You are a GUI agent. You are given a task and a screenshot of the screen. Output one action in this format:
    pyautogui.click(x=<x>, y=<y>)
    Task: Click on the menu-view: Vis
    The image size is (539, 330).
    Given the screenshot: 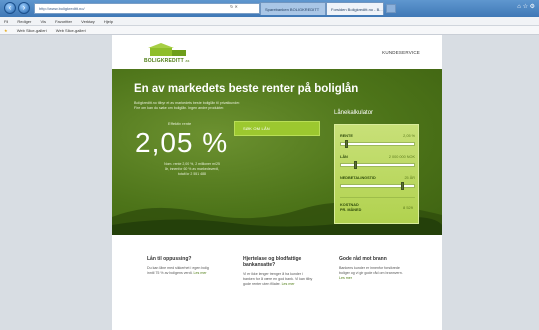 What is the action you would take?
    pyautogui.click(x=43, y=21)
    